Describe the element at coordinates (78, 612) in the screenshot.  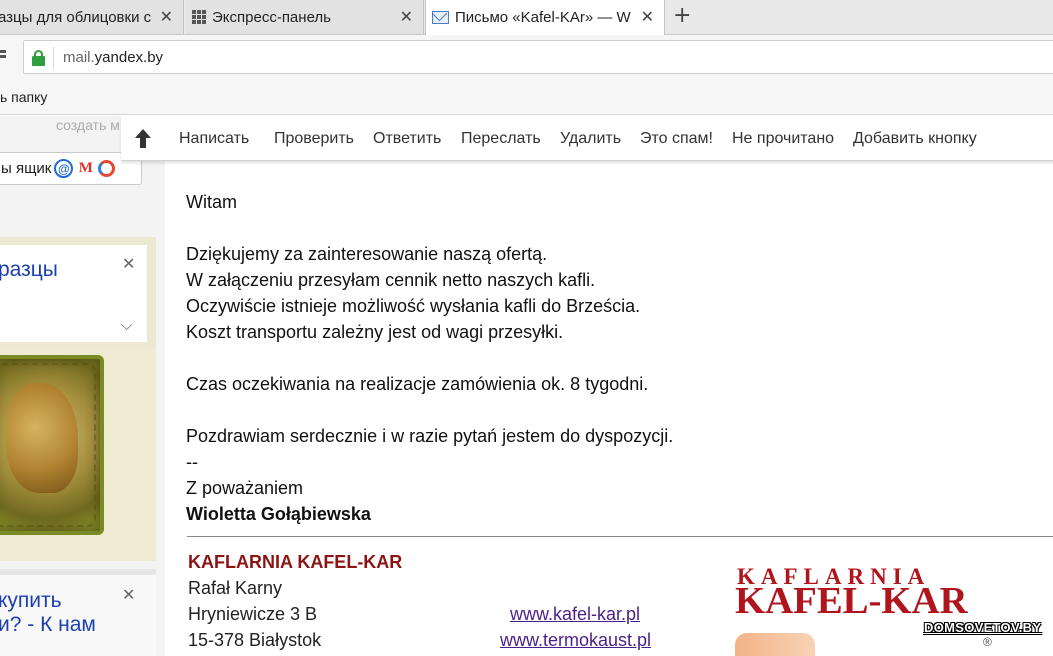
I see `ad-banner-2: купить и? - К нам ✕` at that location.